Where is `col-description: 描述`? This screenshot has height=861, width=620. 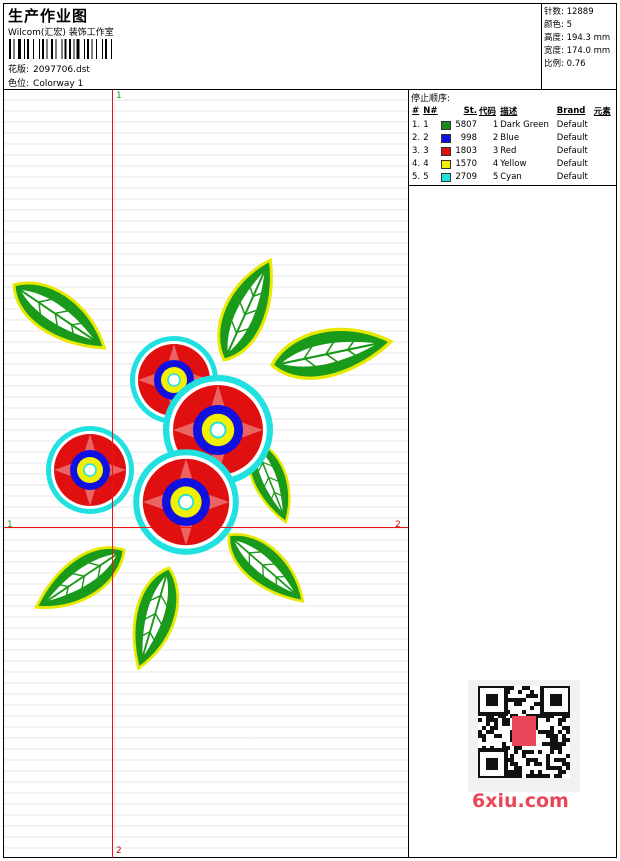 col-description: 描述 is located at coordinates (509, 112).